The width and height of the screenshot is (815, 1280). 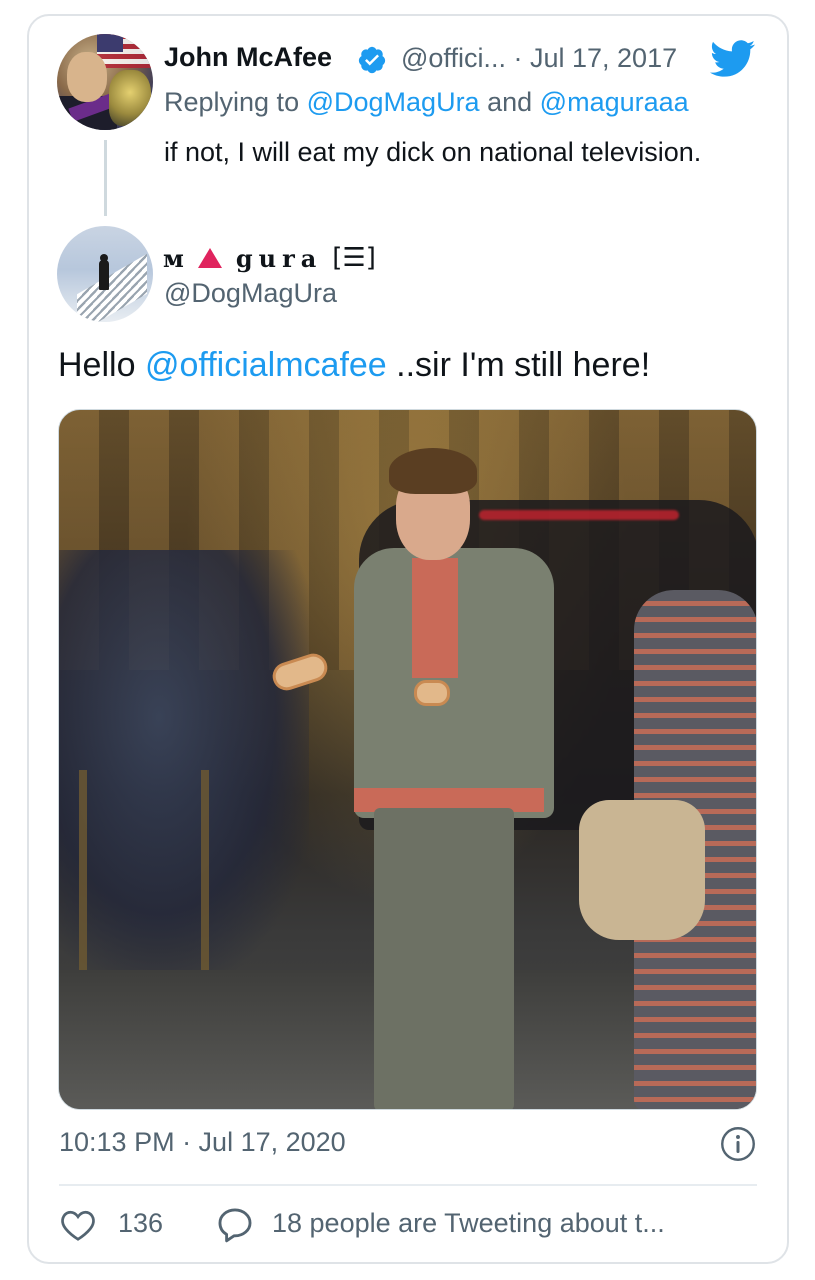 I want to click on red-triangle-icon, so click(x=209, y=258).